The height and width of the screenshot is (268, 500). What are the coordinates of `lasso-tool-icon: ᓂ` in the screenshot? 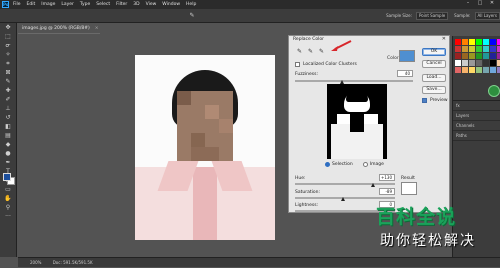 It's located at (8, 46).